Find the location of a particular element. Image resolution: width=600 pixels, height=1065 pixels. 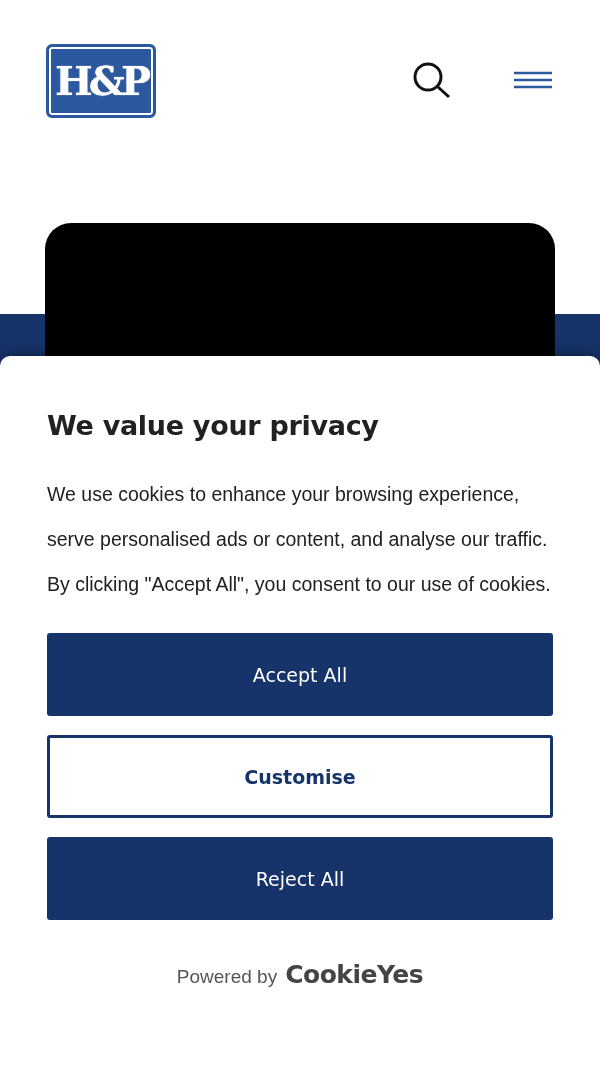

consent-button: Accept All is located at coordinates (300, 674).